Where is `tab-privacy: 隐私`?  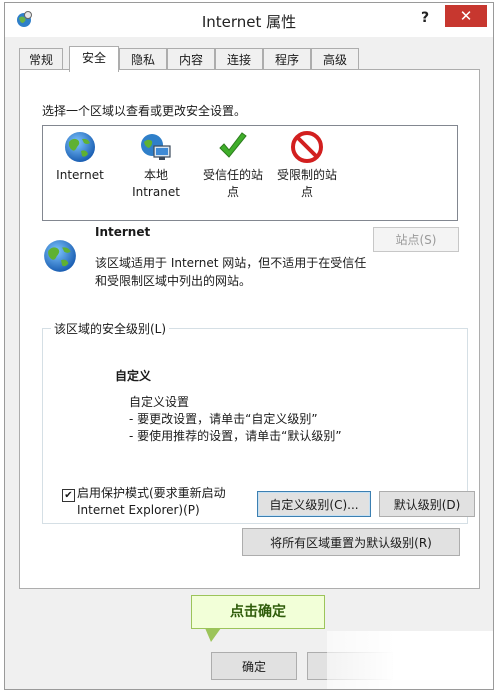
tab-privacy: 隐私 is located at coordinates (143, 59).